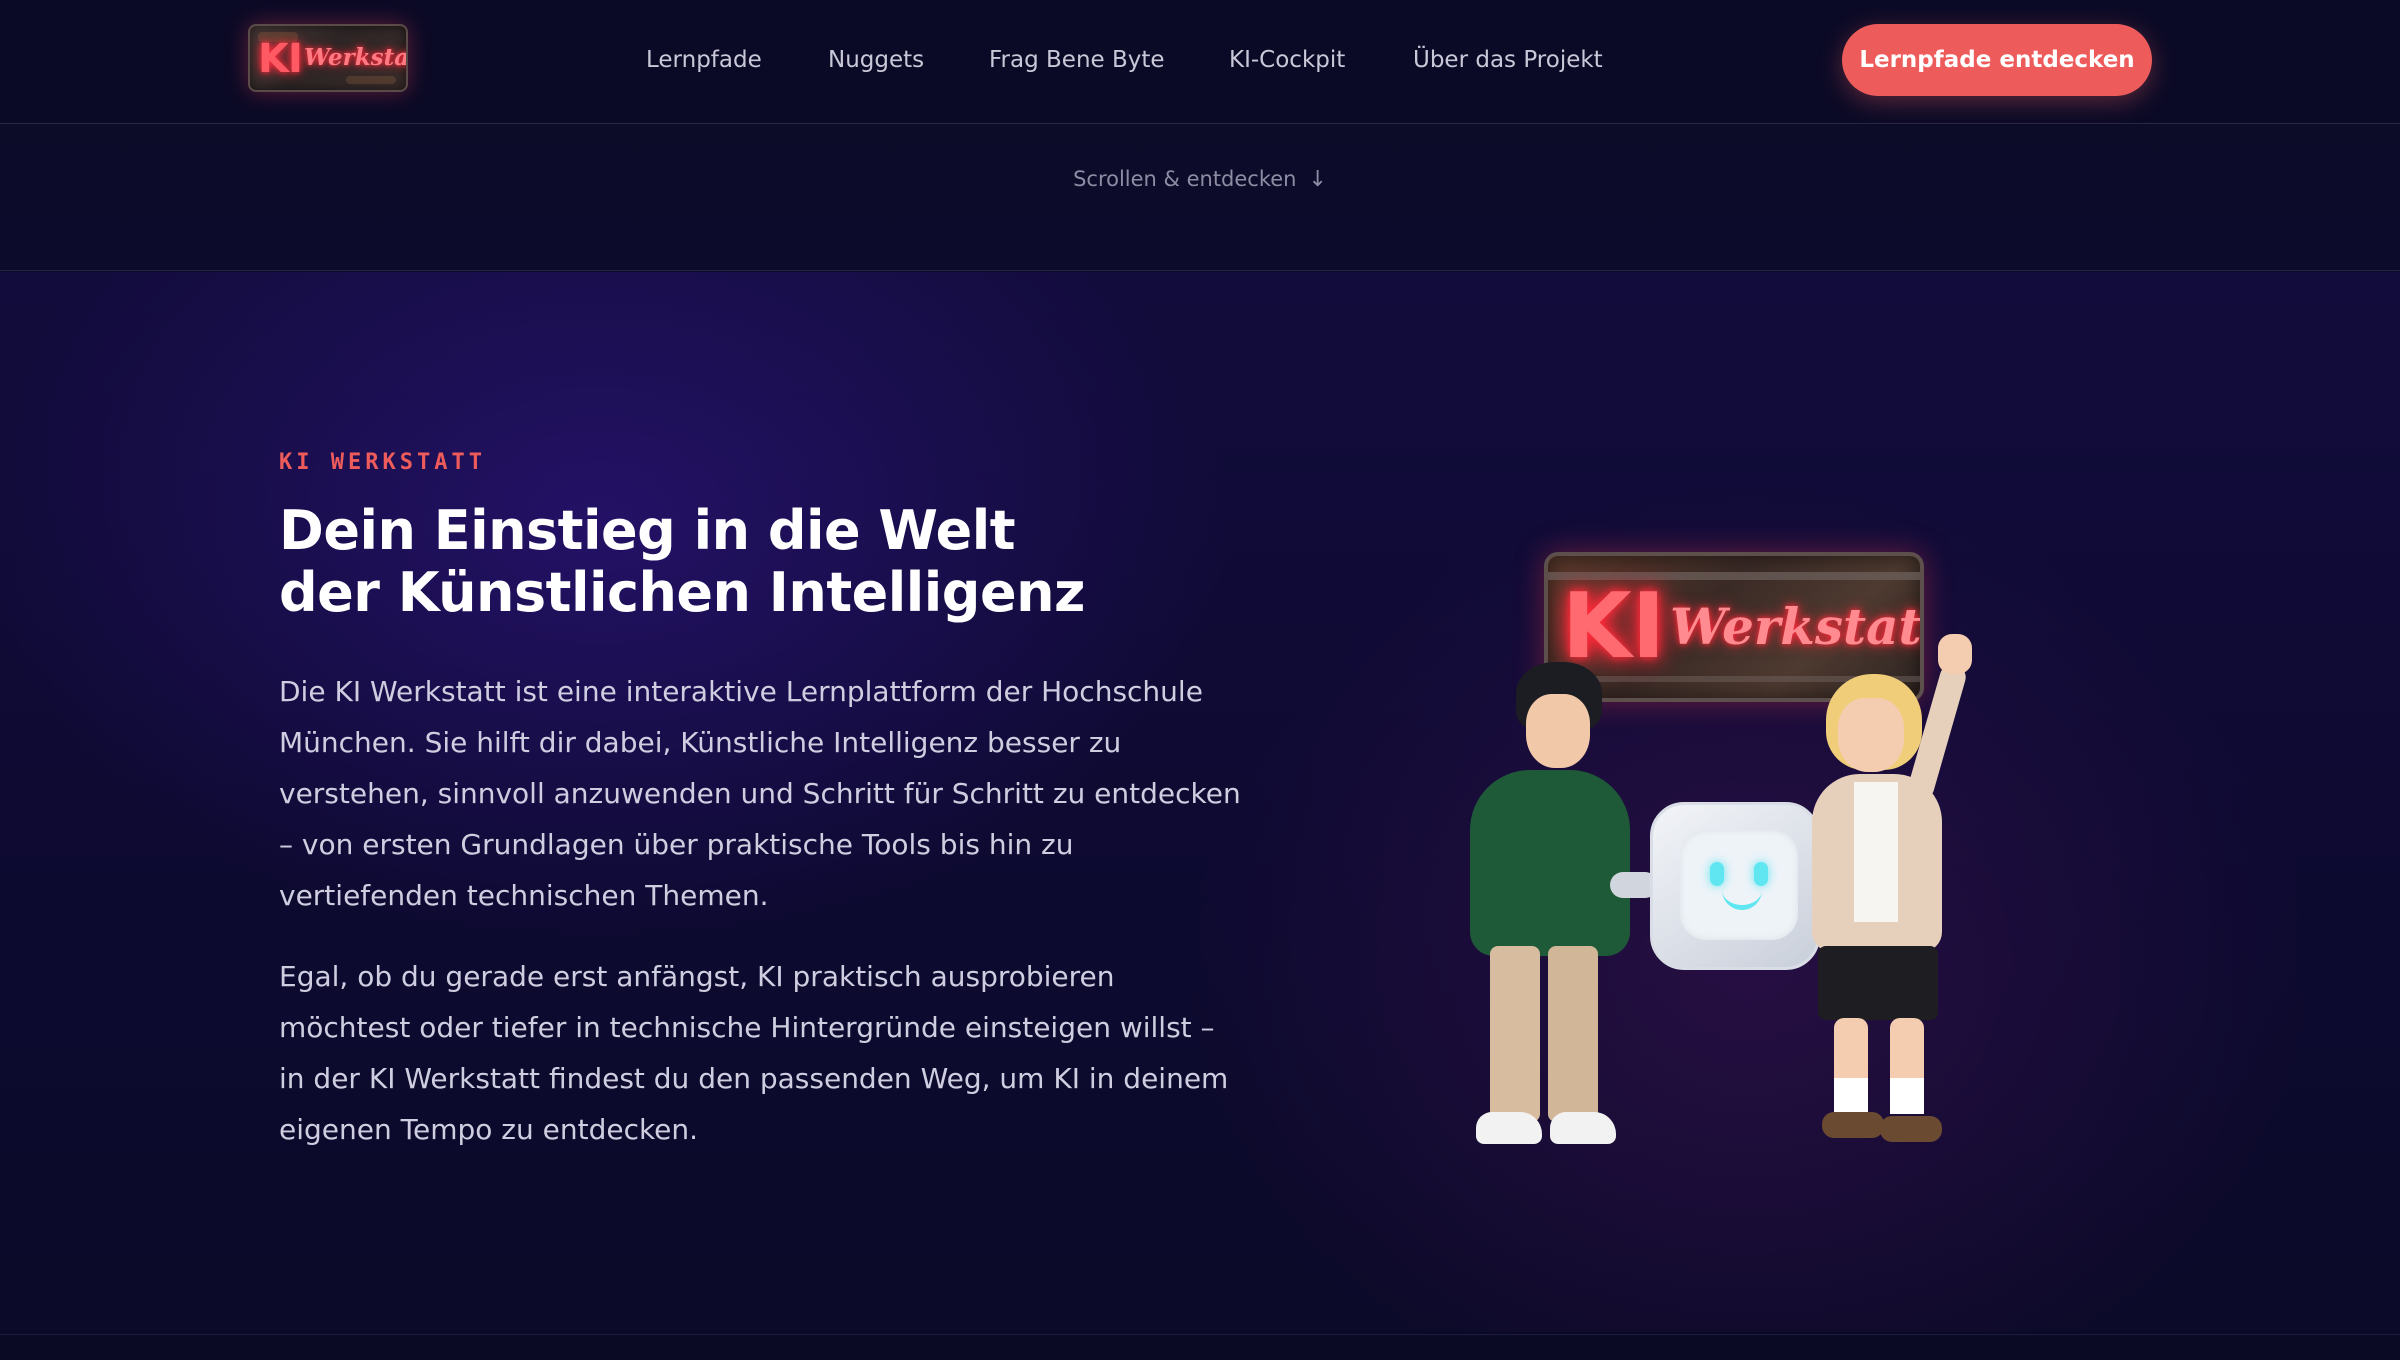  I want to click on girl-character-waving-hand, so click(1955, 654).